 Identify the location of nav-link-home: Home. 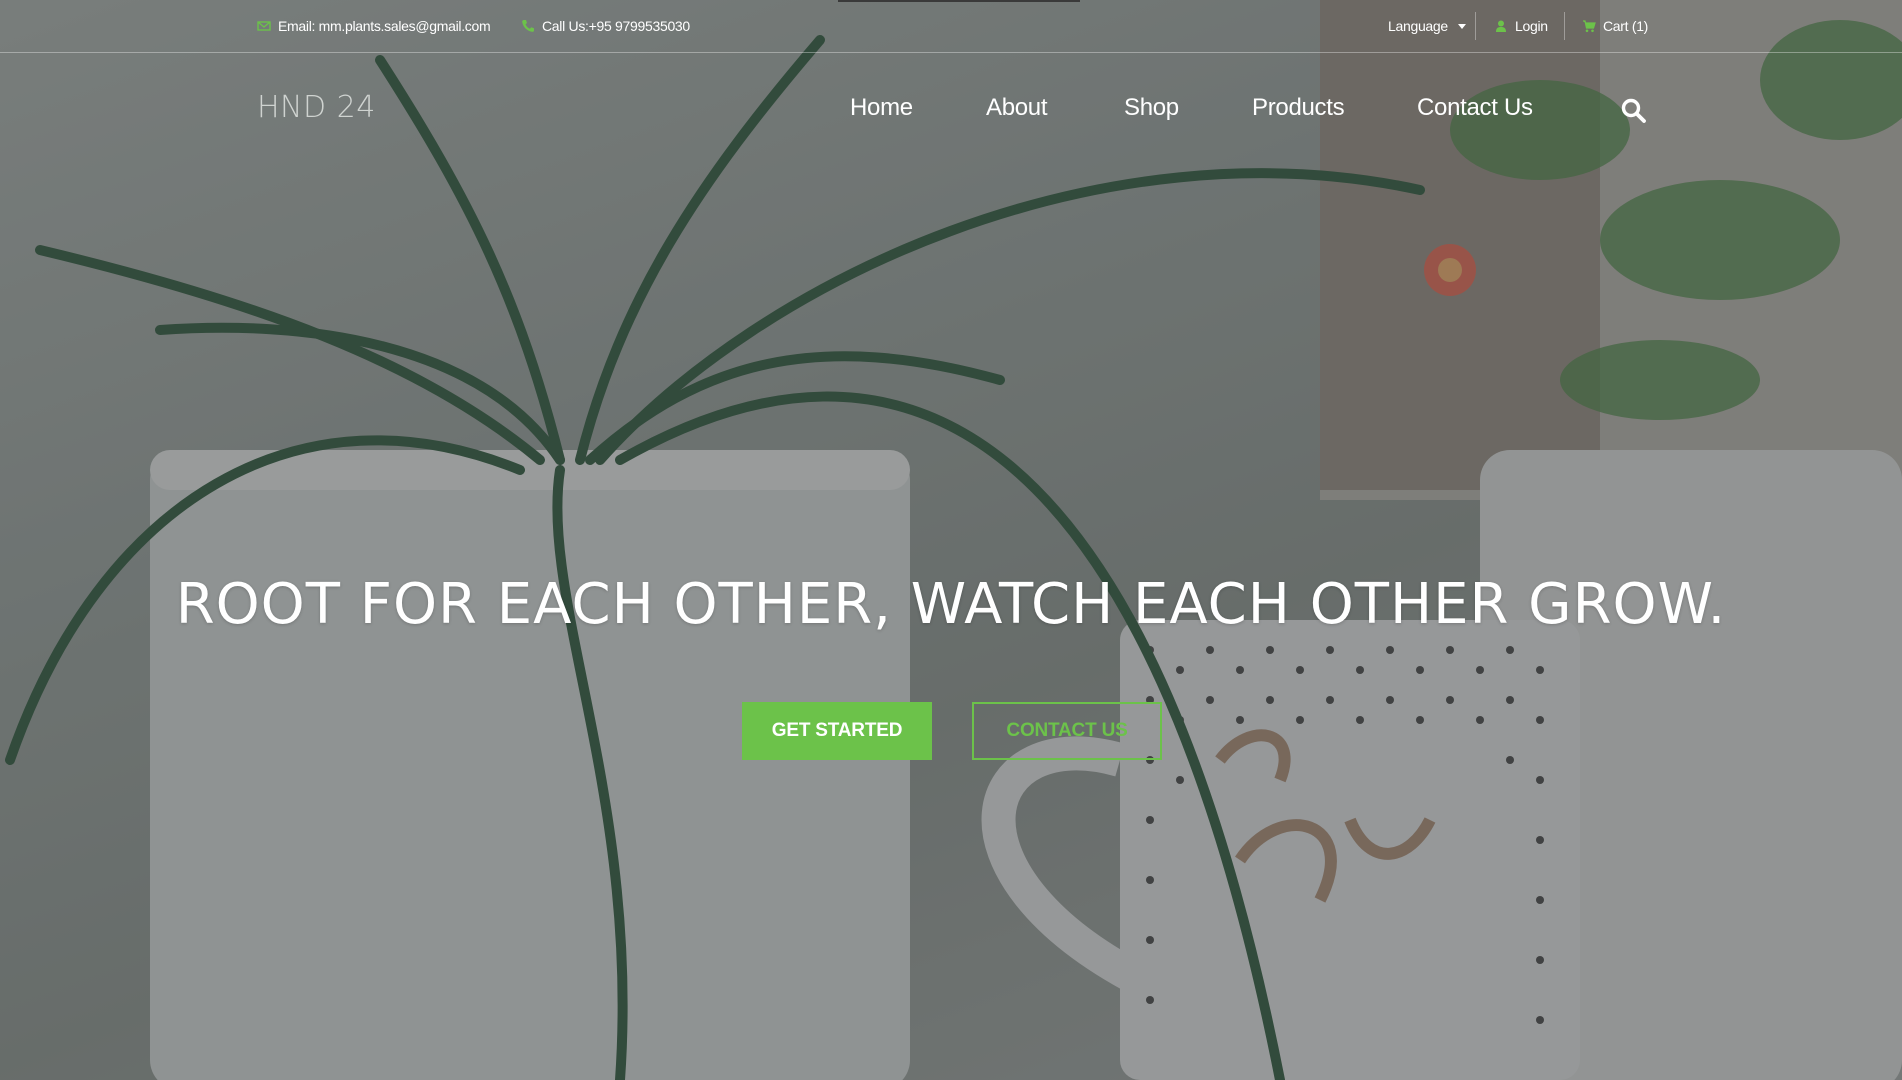
(881, 108).